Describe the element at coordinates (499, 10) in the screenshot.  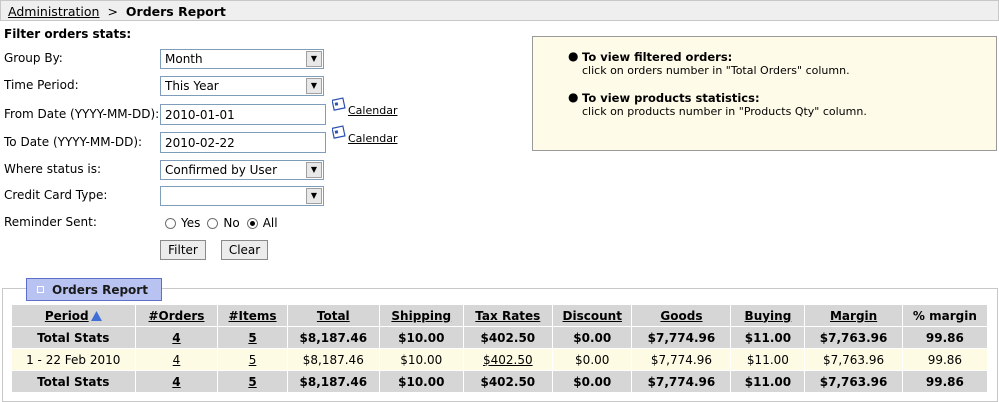
I see `breadcrumb: Administration > Orders Report` at that location.